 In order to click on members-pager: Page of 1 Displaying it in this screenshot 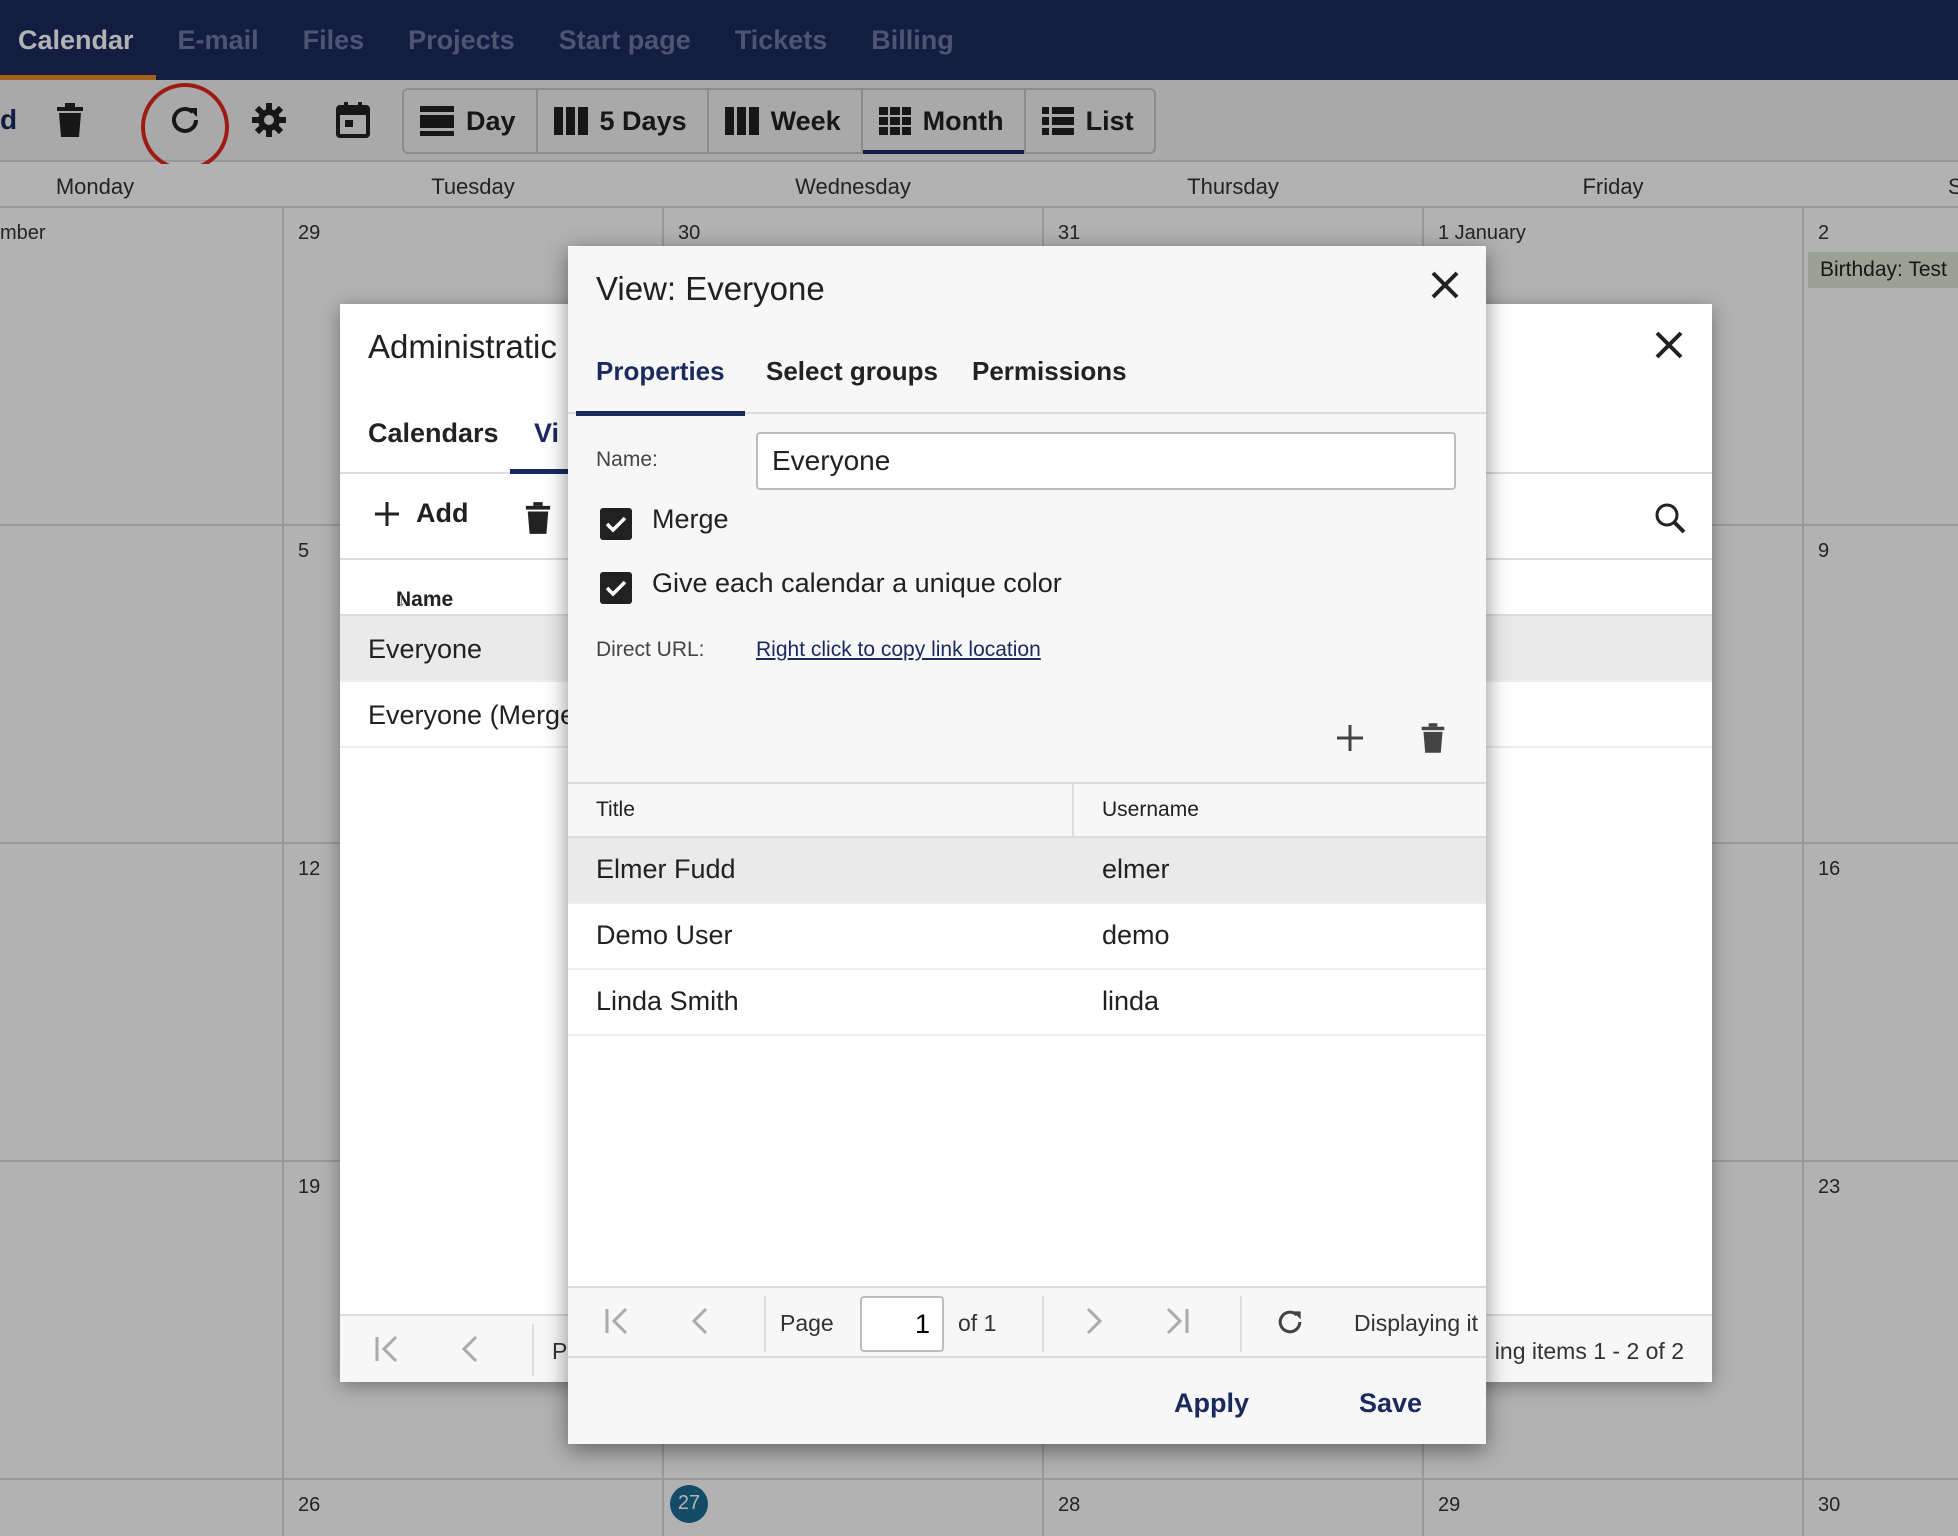, I will do `click(1027, 1322)`.